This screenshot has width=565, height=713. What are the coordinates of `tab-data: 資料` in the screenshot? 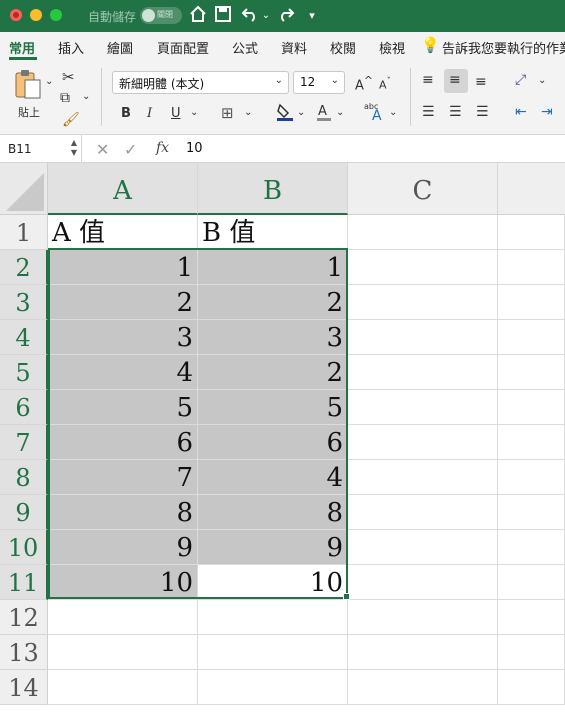 It's located at (294, 47).